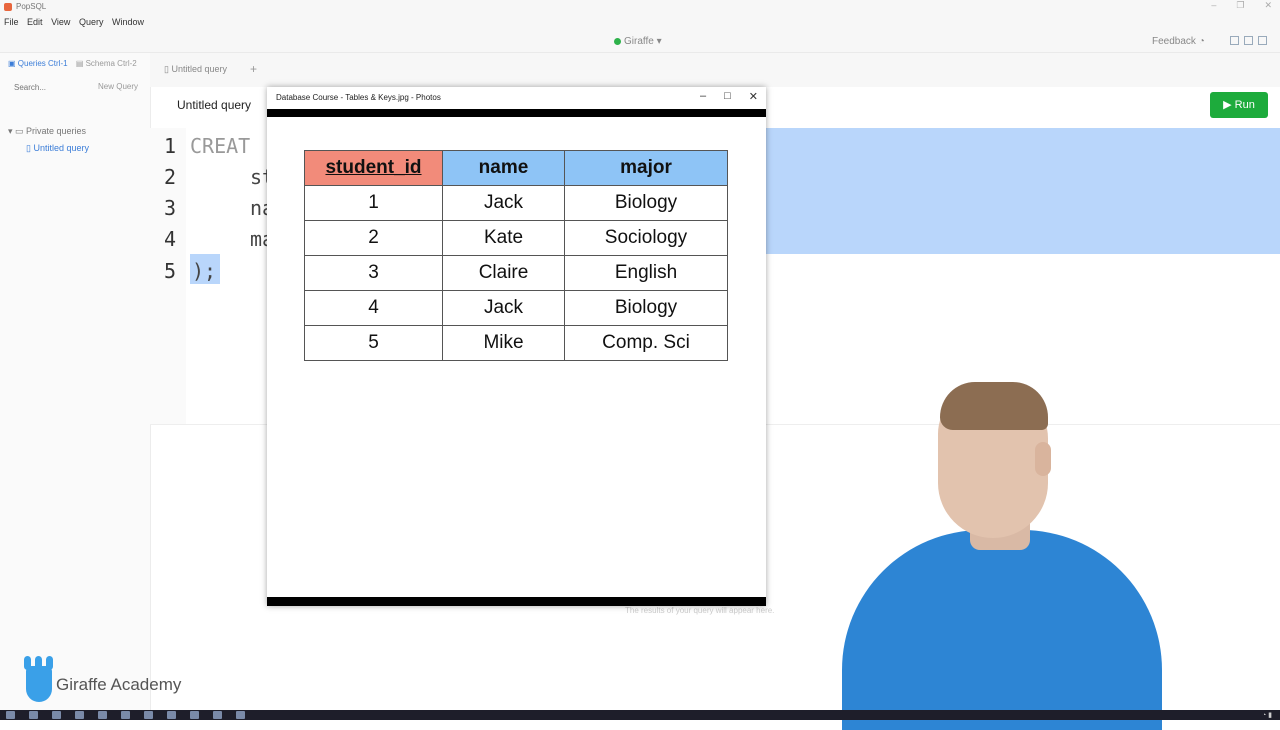  I want to click on layout-toggles, so click(1248, 40).